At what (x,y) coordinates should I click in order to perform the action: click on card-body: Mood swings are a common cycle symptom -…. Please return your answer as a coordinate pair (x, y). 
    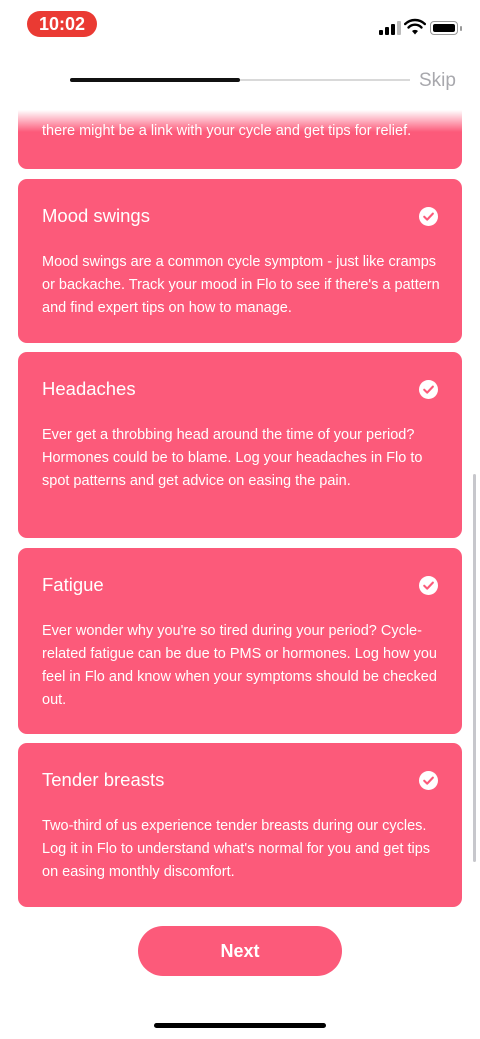
    Looking at the image, I should click on (241, 285).